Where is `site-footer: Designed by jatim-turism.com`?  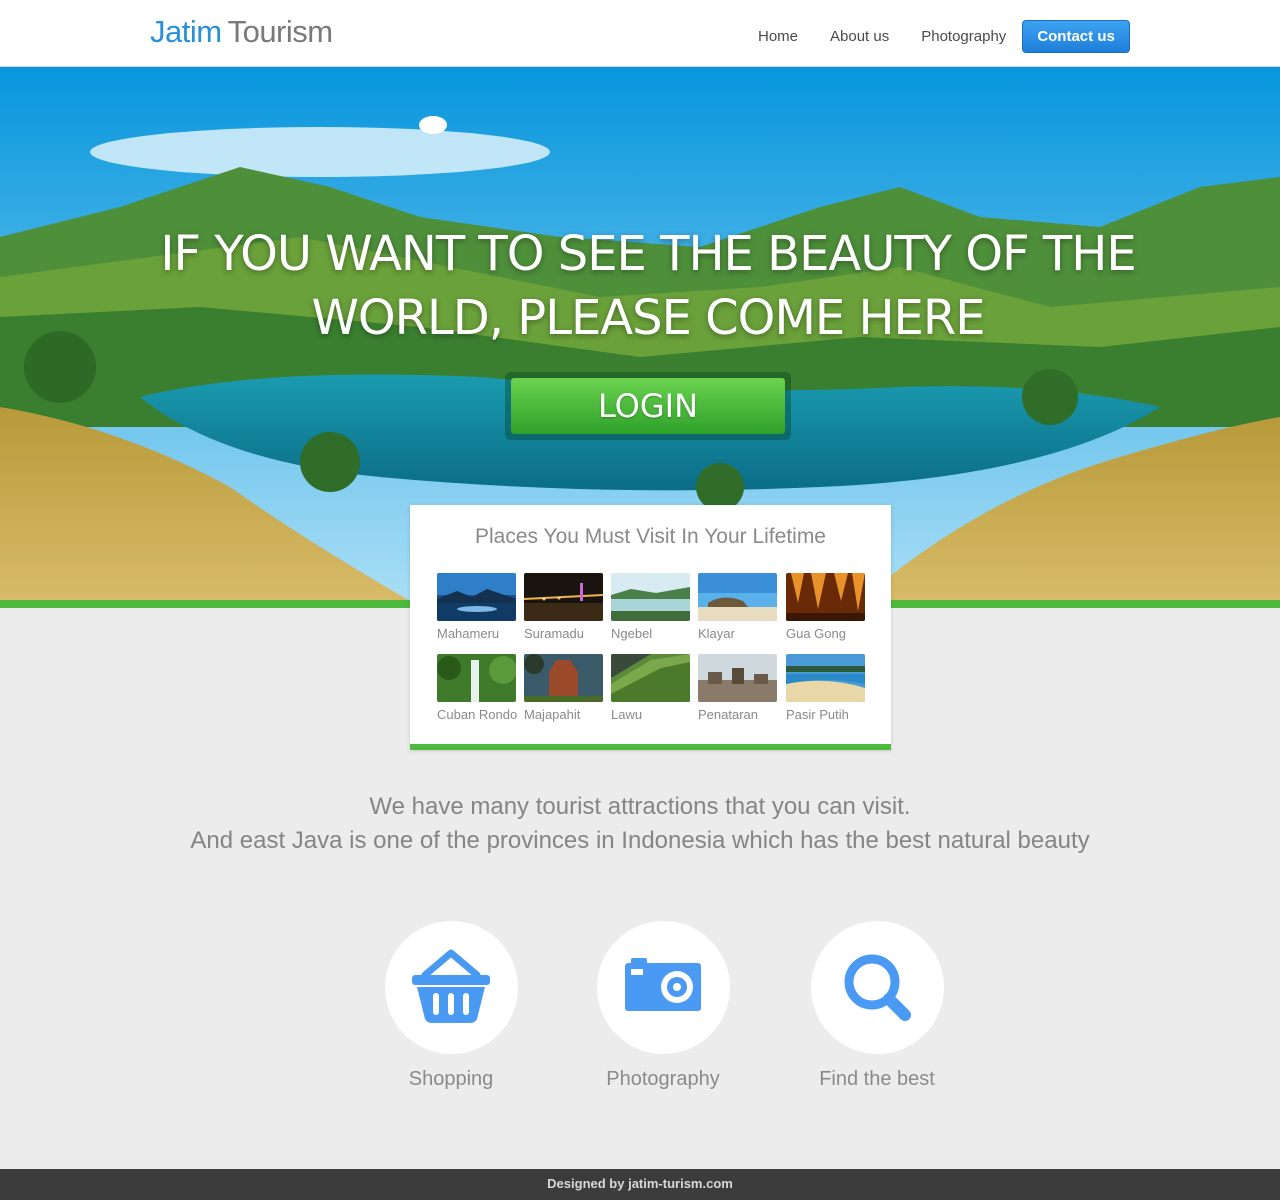 site-footer: Designed by jatim-turism.com is located at coordinates (640, 1184).